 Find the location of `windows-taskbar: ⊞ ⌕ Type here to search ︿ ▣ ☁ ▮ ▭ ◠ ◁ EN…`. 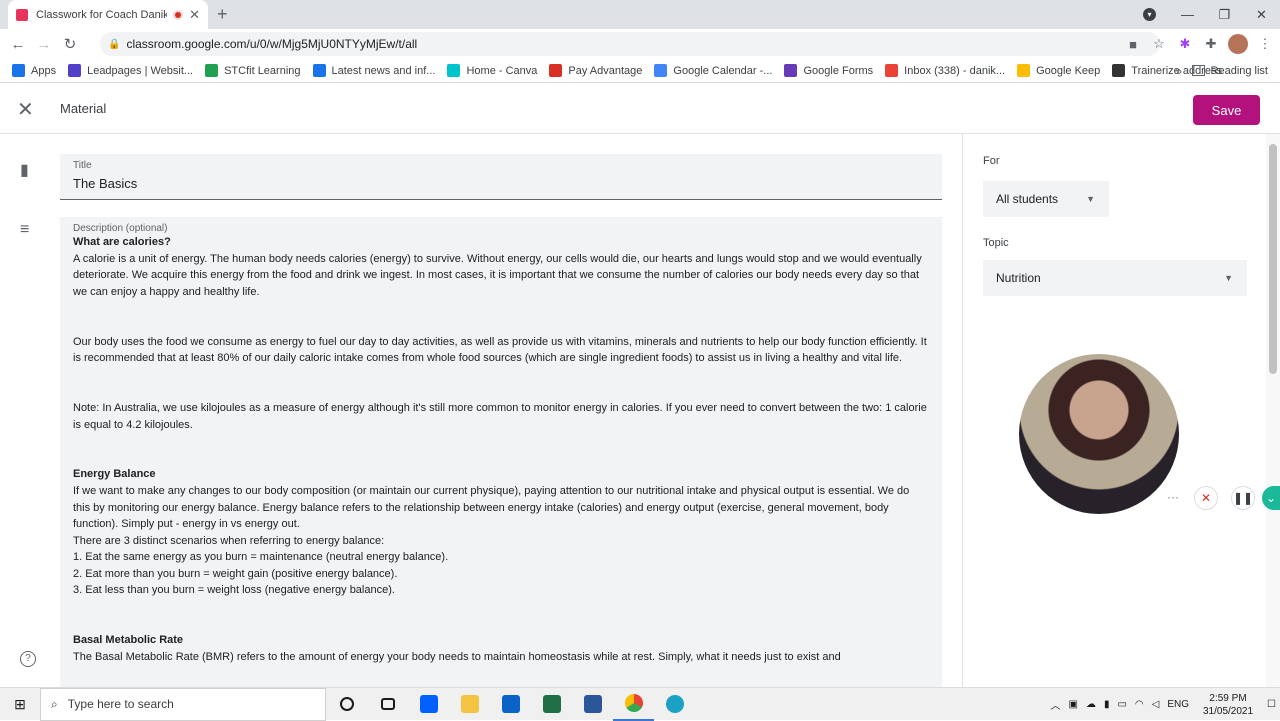

windows-taskbar: ⊞ ⌕ Type here to search ︿ ▣ ☁ ▮ ▭ ◠ ◁ EN… is located at coordinates (640, 703).